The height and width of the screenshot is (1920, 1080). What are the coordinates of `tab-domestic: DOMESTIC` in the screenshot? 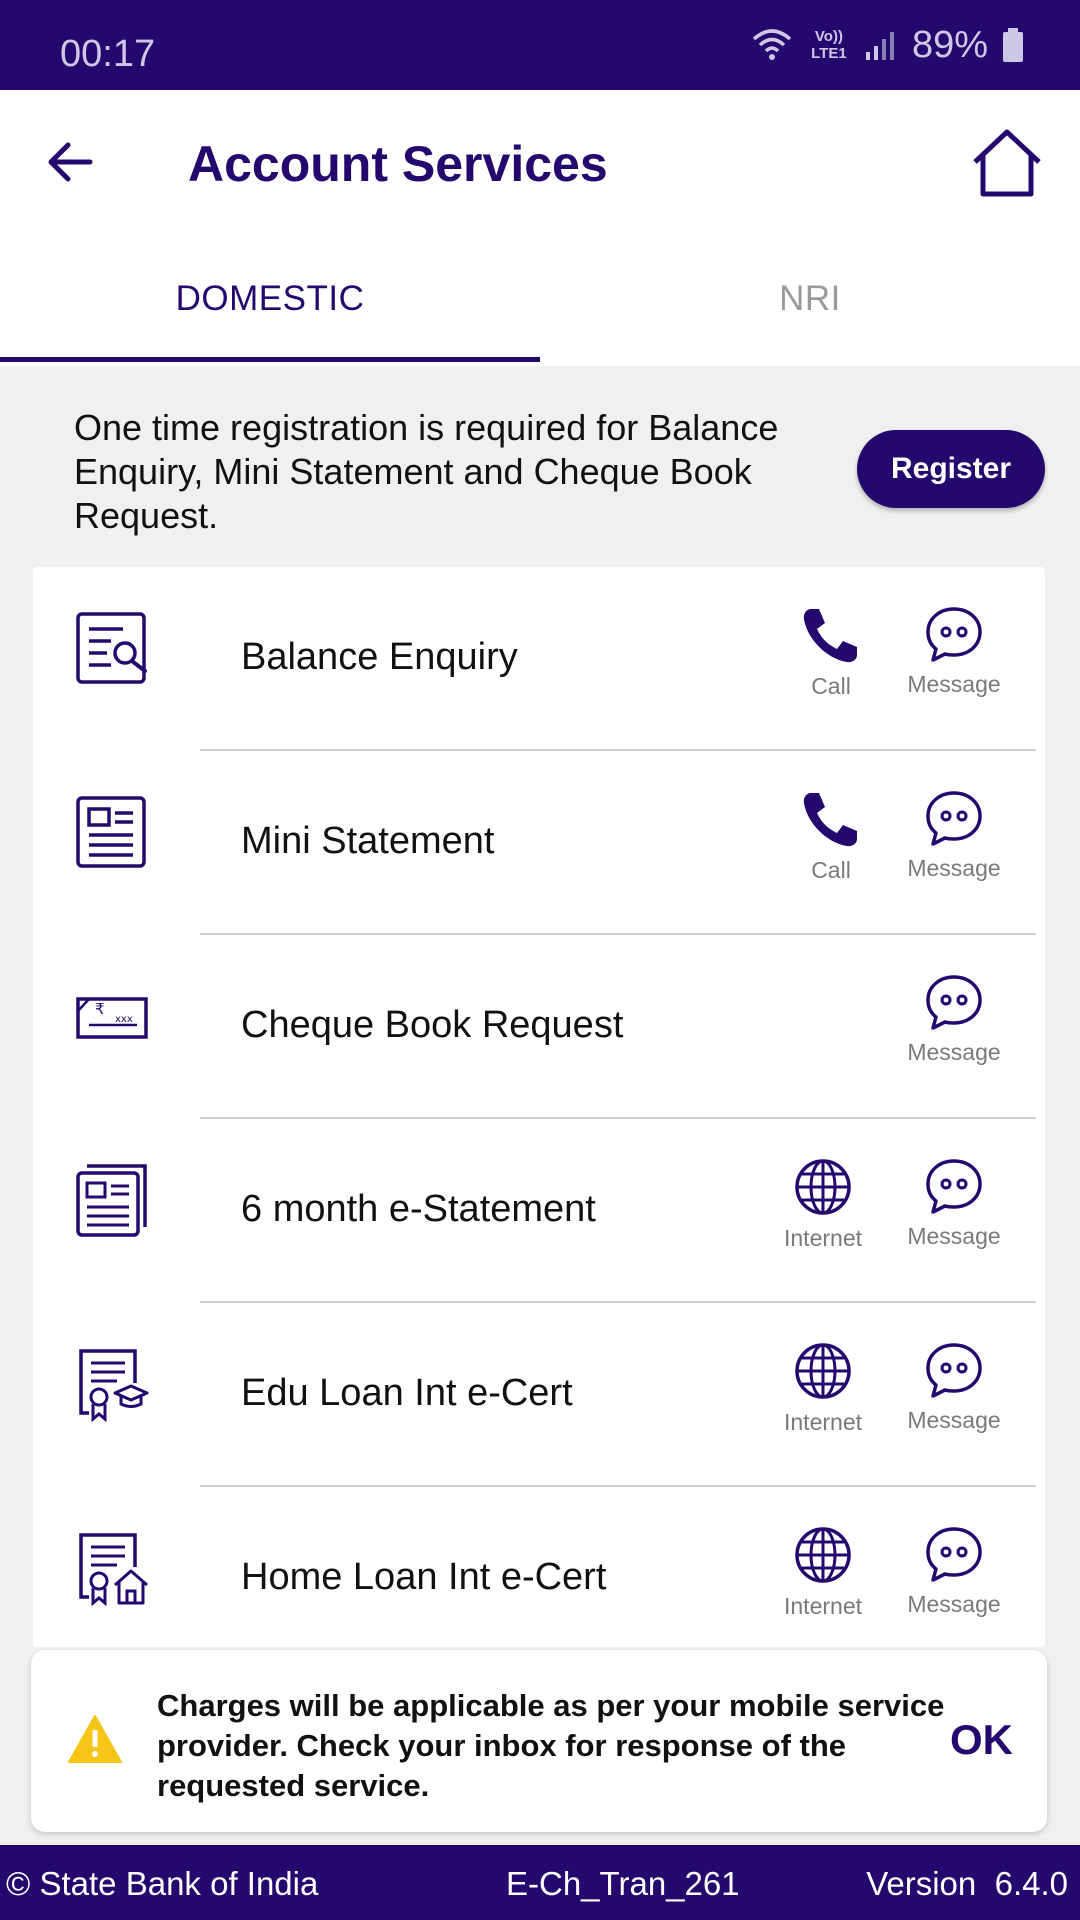 It's located at (270, 303).